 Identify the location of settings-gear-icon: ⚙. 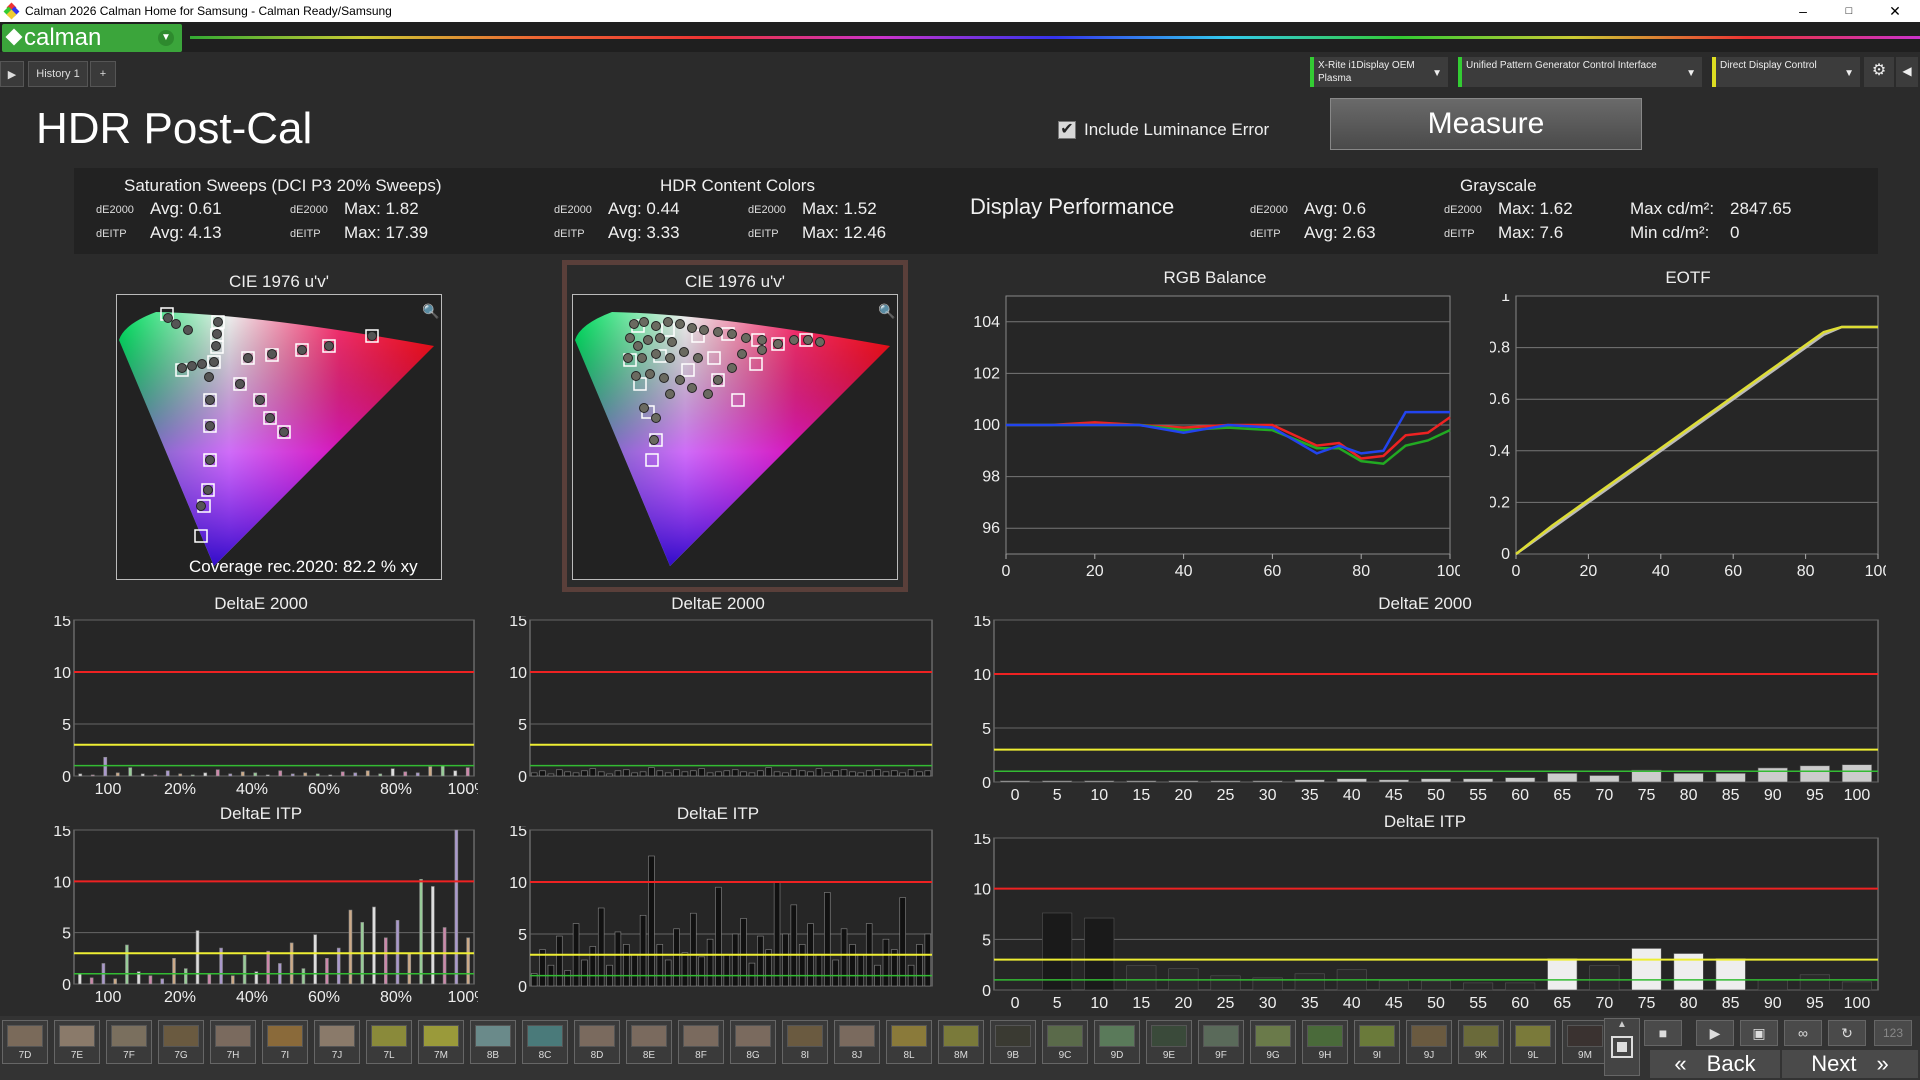
(1879, 72).